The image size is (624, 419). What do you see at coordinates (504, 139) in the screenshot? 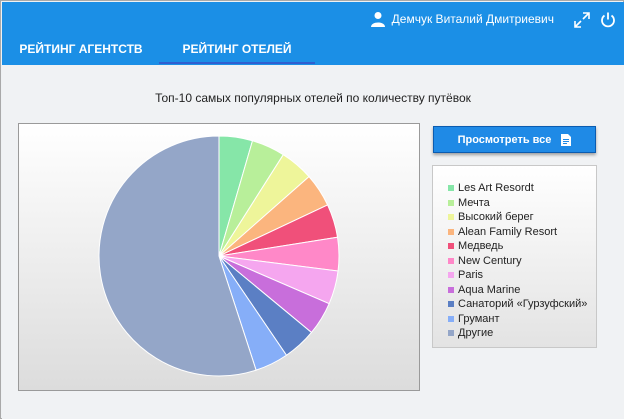
I see `view-all-label: Просмотреть все` at bounding box center [504, 139].